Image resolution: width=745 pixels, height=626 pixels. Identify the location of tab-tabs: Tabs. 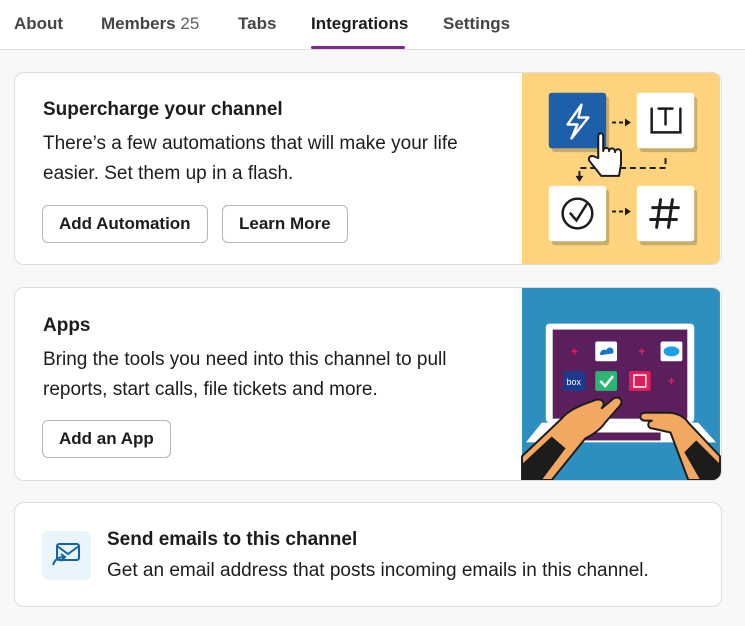
(257, 24).